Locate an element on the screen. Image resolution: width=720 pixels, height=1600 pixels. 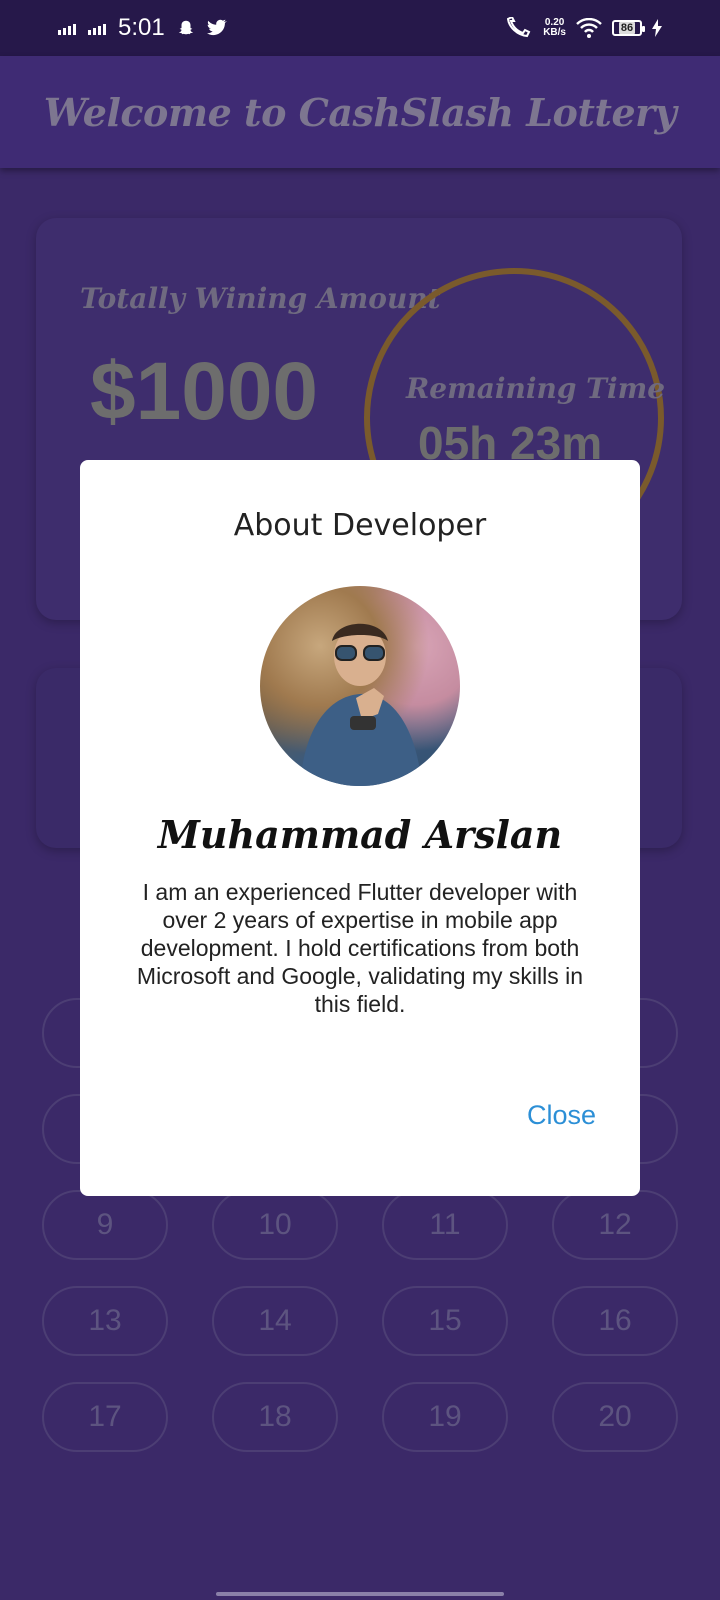
charging-icon is located at coordinates (657, 28).